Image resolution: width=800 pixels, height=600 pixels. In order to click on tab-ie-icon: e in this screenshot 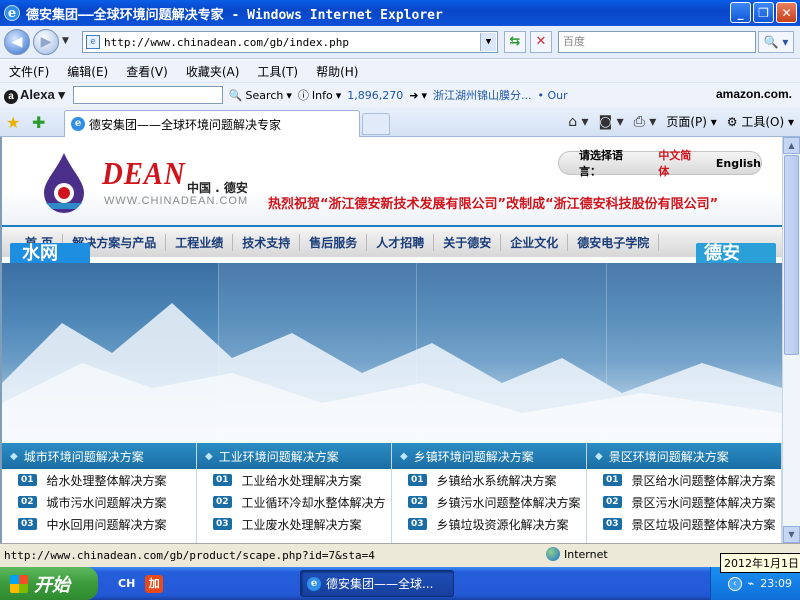, I will do `click(78, 124)`.